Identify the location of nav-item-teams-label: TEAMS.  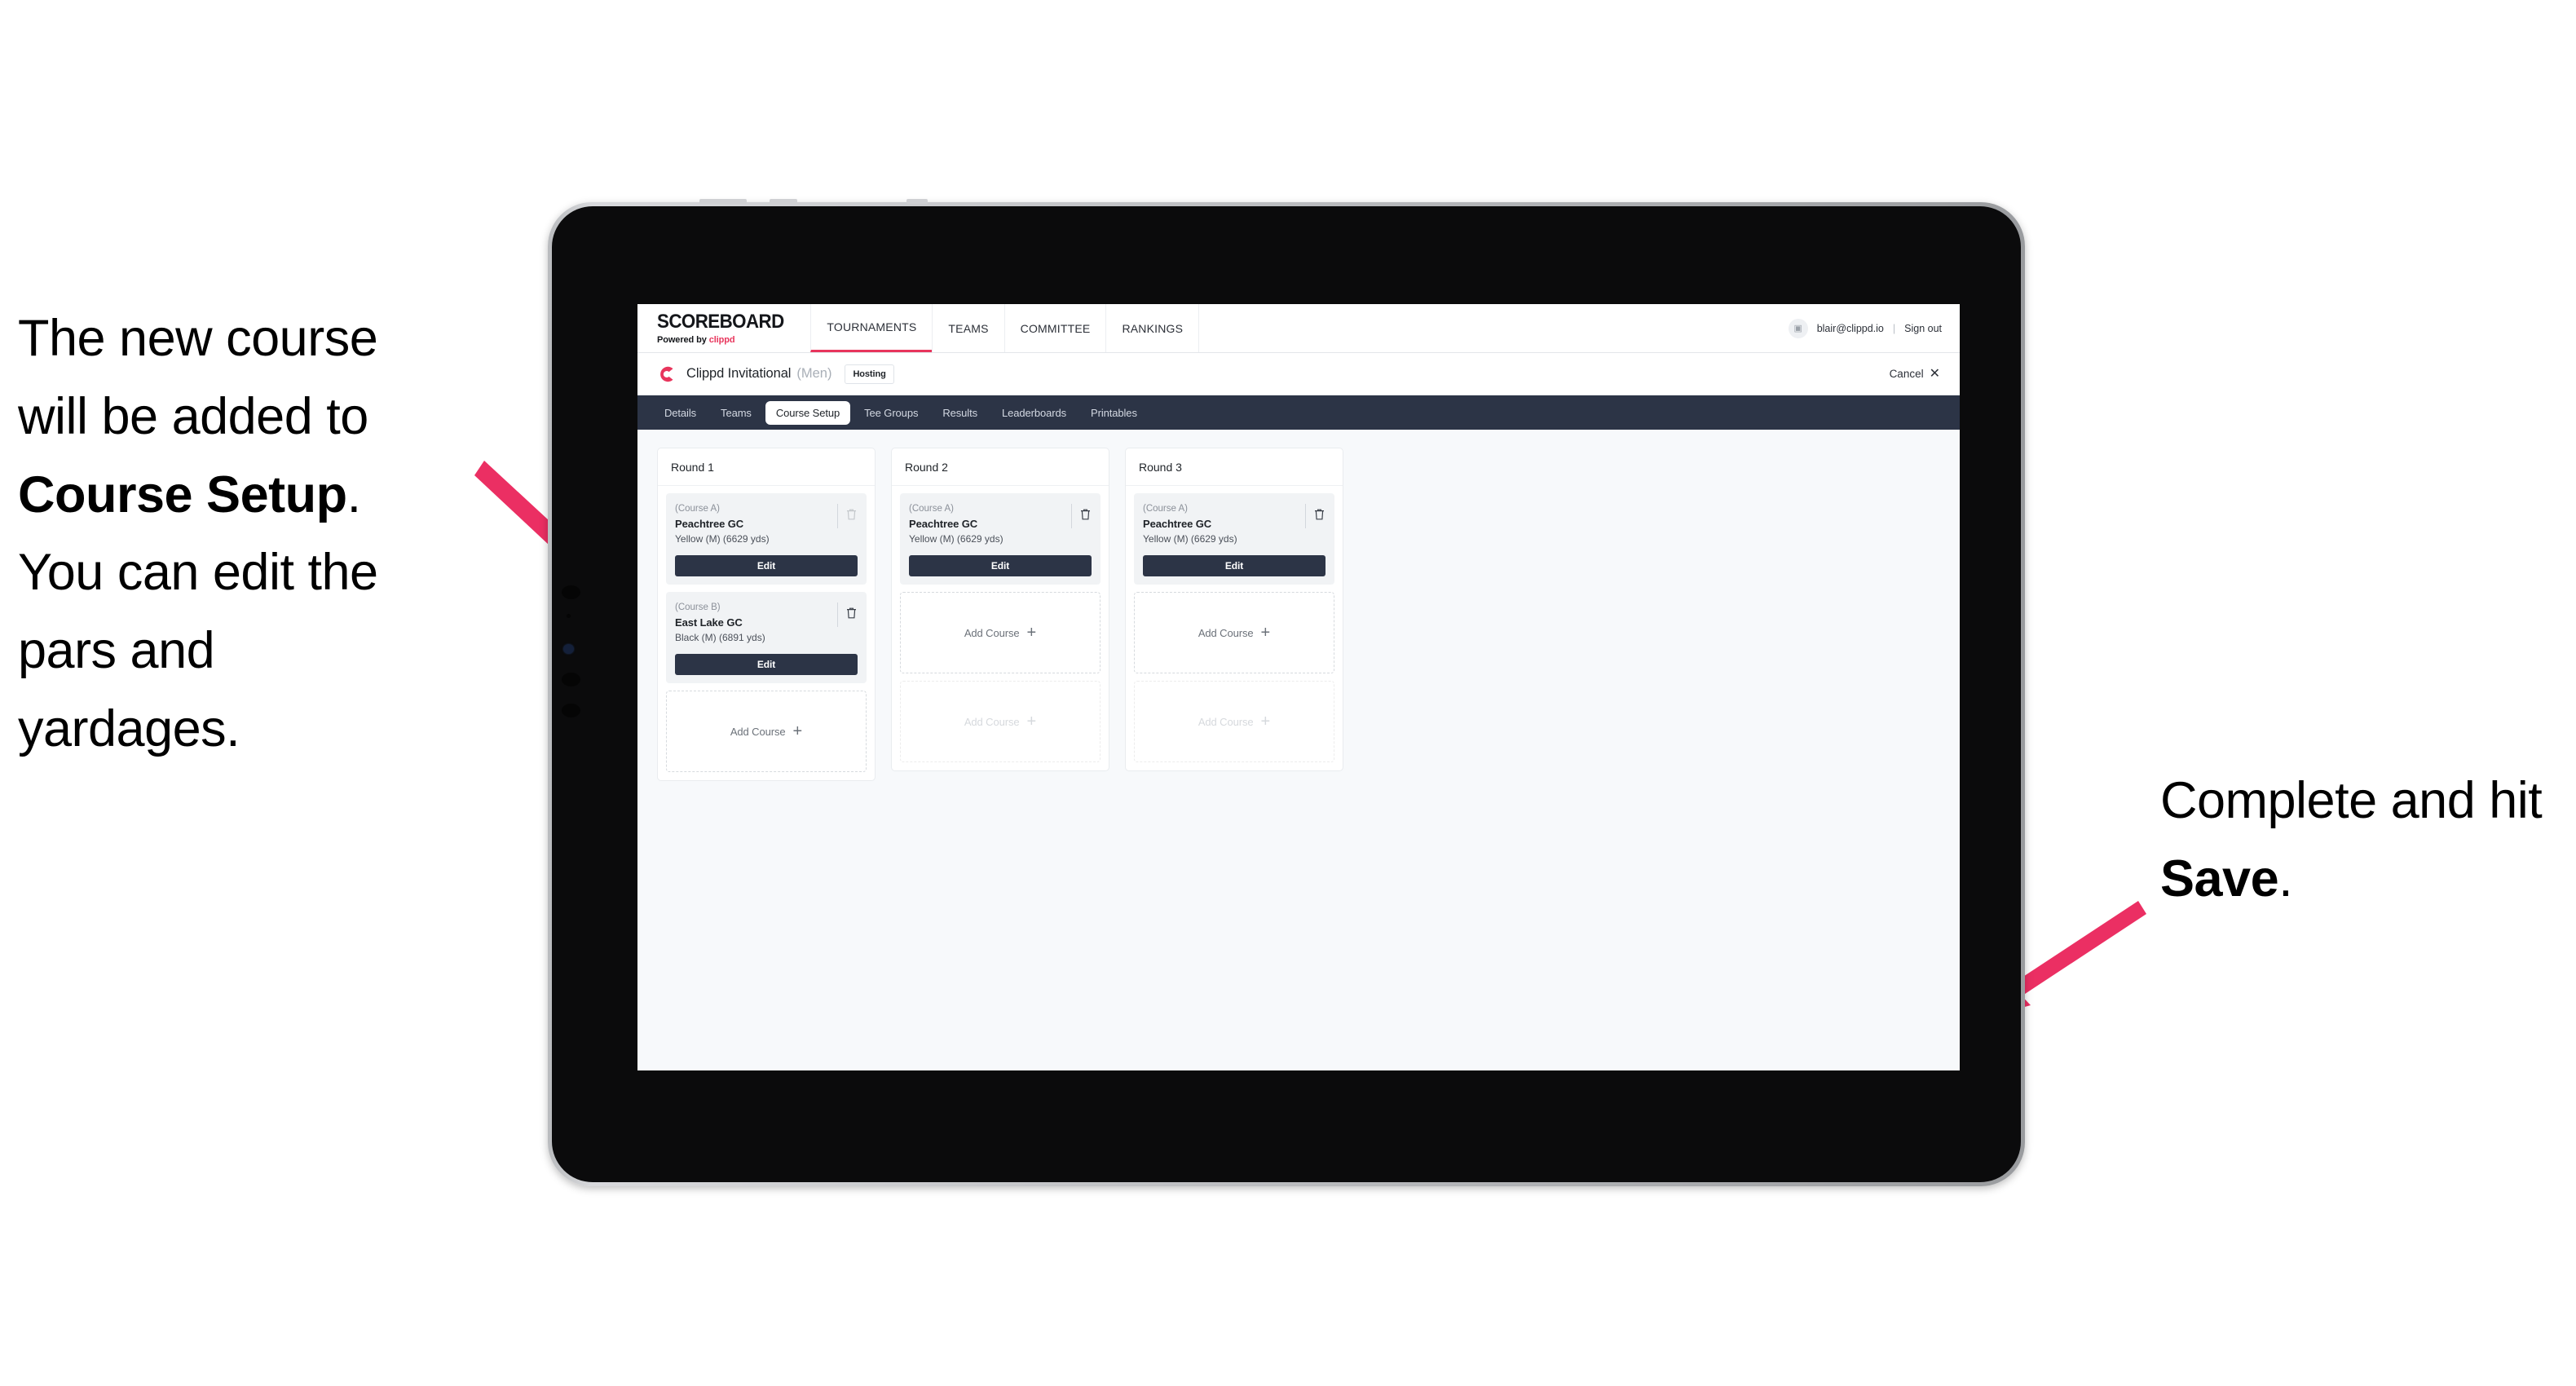
(968, 328).